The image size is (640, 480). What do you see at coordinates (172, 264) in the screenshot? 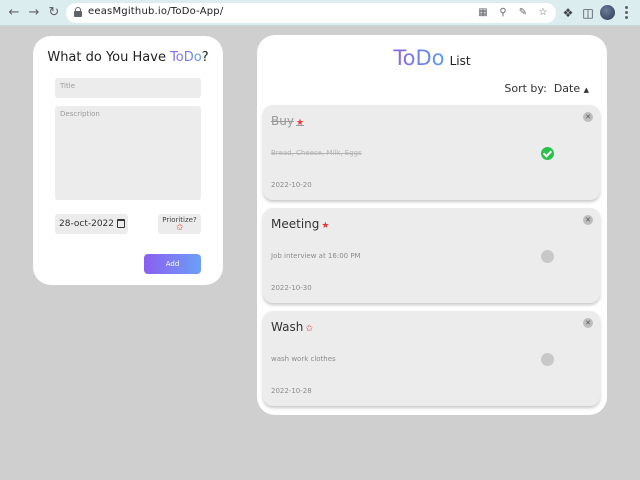
I see `add-button: Add` at bounding box center [172, 264].